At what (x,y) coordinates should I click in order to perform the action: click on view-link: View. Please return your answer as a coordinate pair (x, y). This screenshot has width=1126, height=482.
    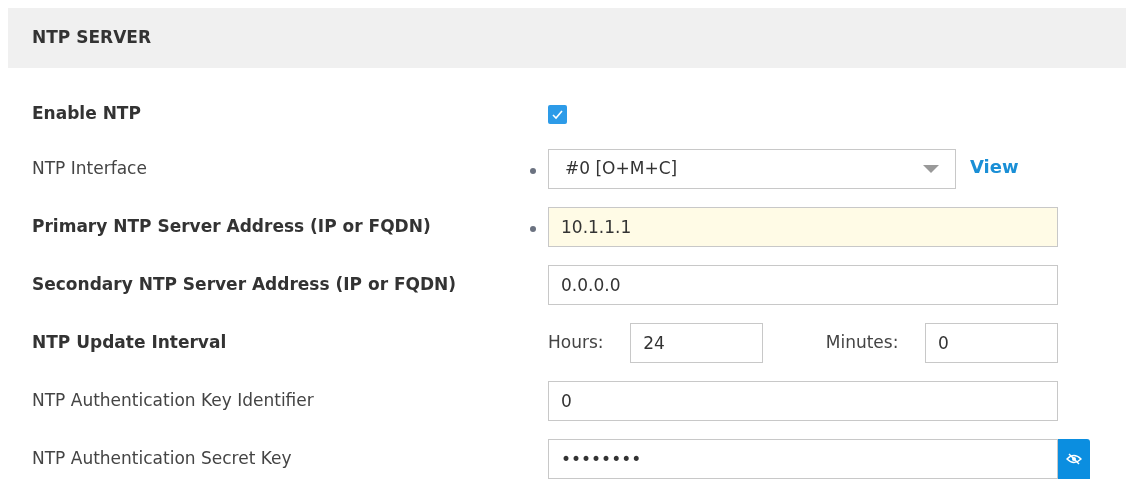
    Looking at the image, I should click on (994, 166).